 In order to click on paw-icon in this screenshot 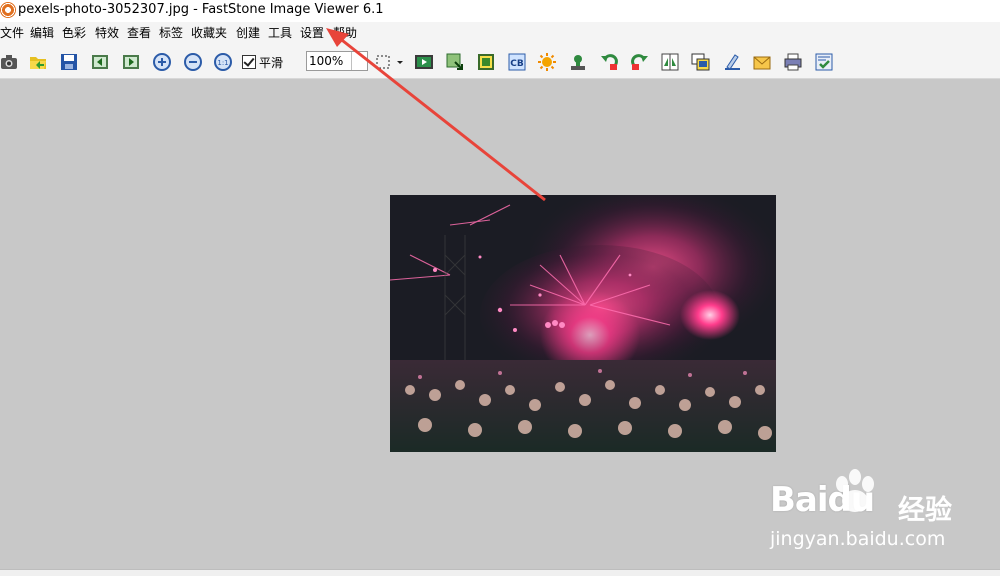, I will do `click(855, 490)`.